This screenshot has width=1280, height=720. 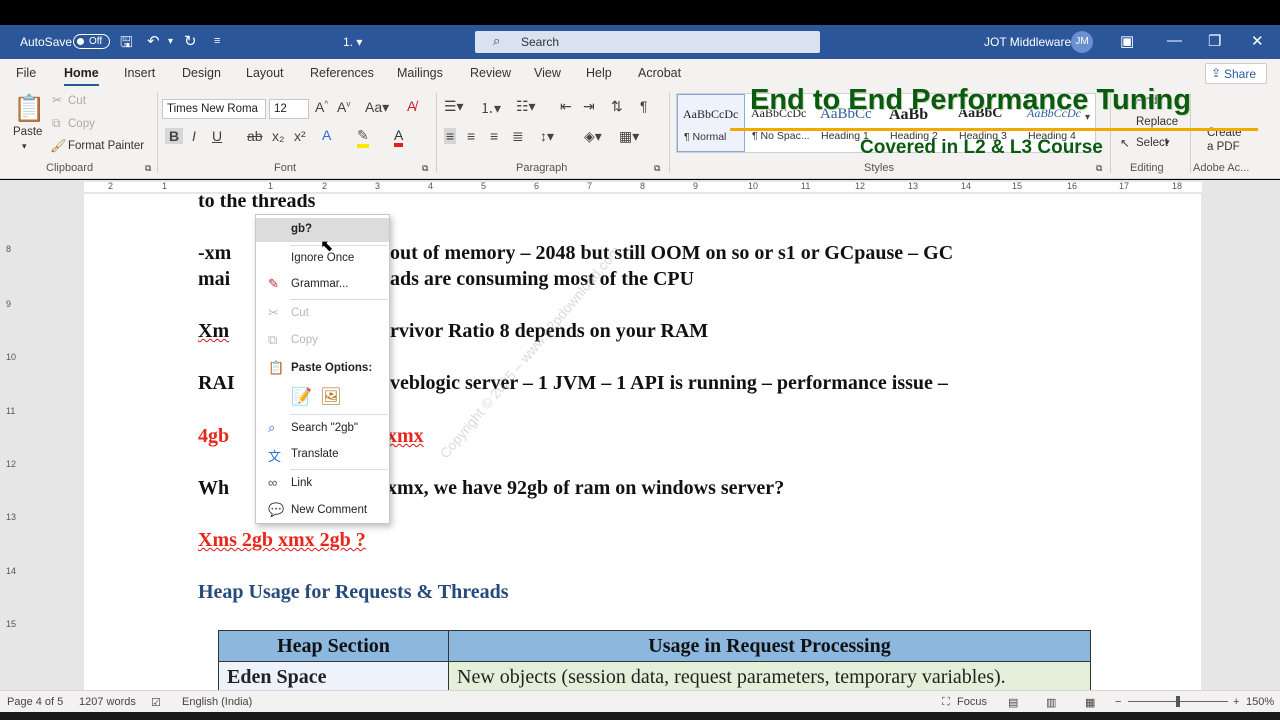 What do you see at coordinates (599, 73) in the screenshot?
I see `tab-help: Help` at bounding box center [599, 73].